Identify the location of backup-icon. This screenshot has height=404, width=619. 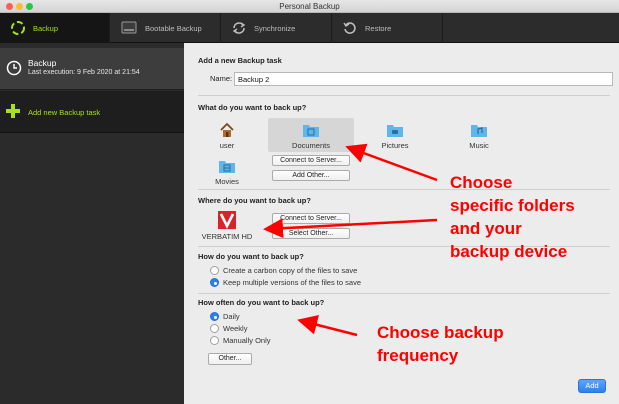
(18, 28).